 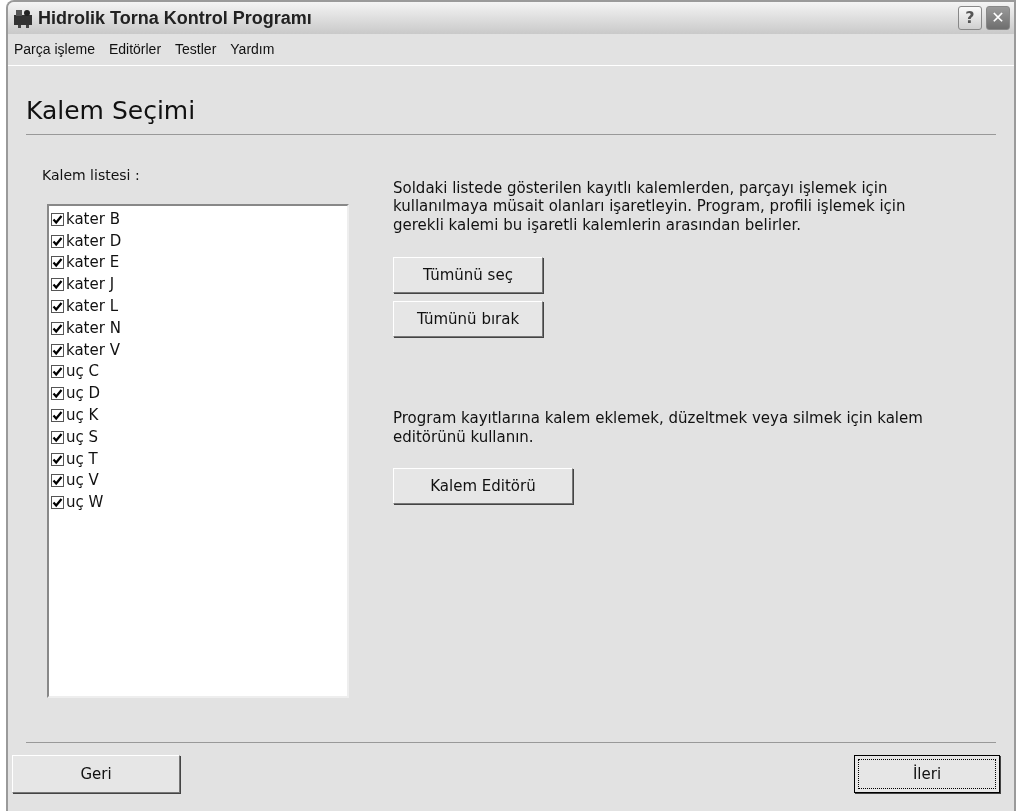 I want to click on help-button: ?, so click(x=970, y=18).